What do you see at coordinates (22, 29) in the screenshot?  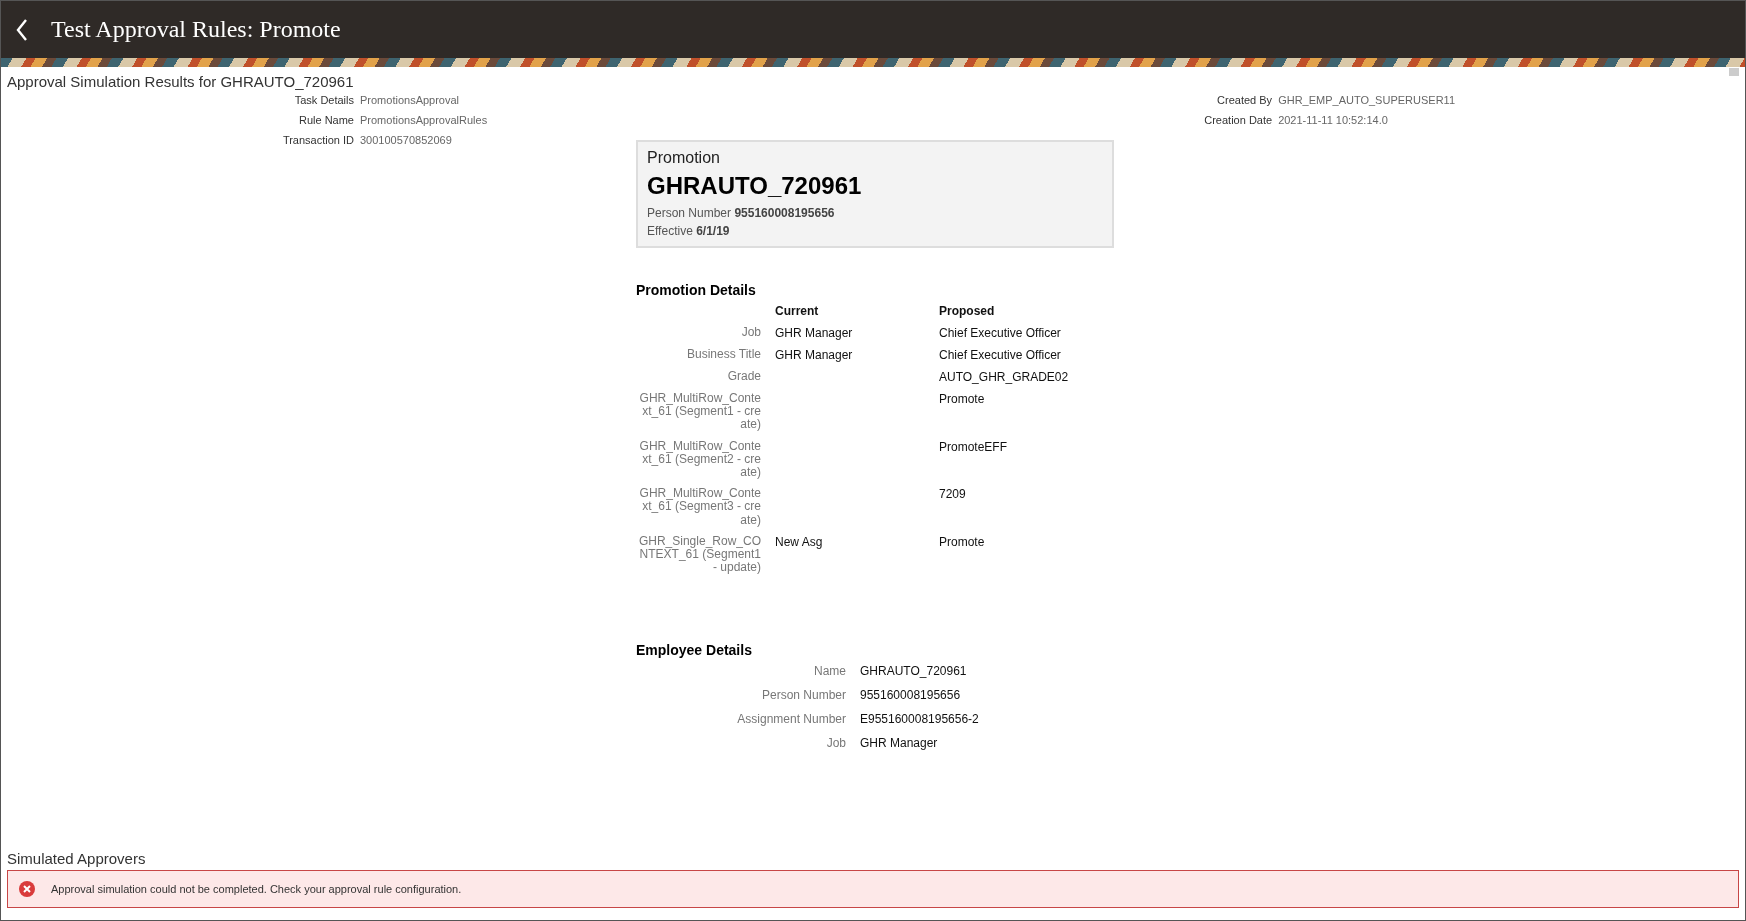 I see `back-icon` at bounding box center [22, 29].